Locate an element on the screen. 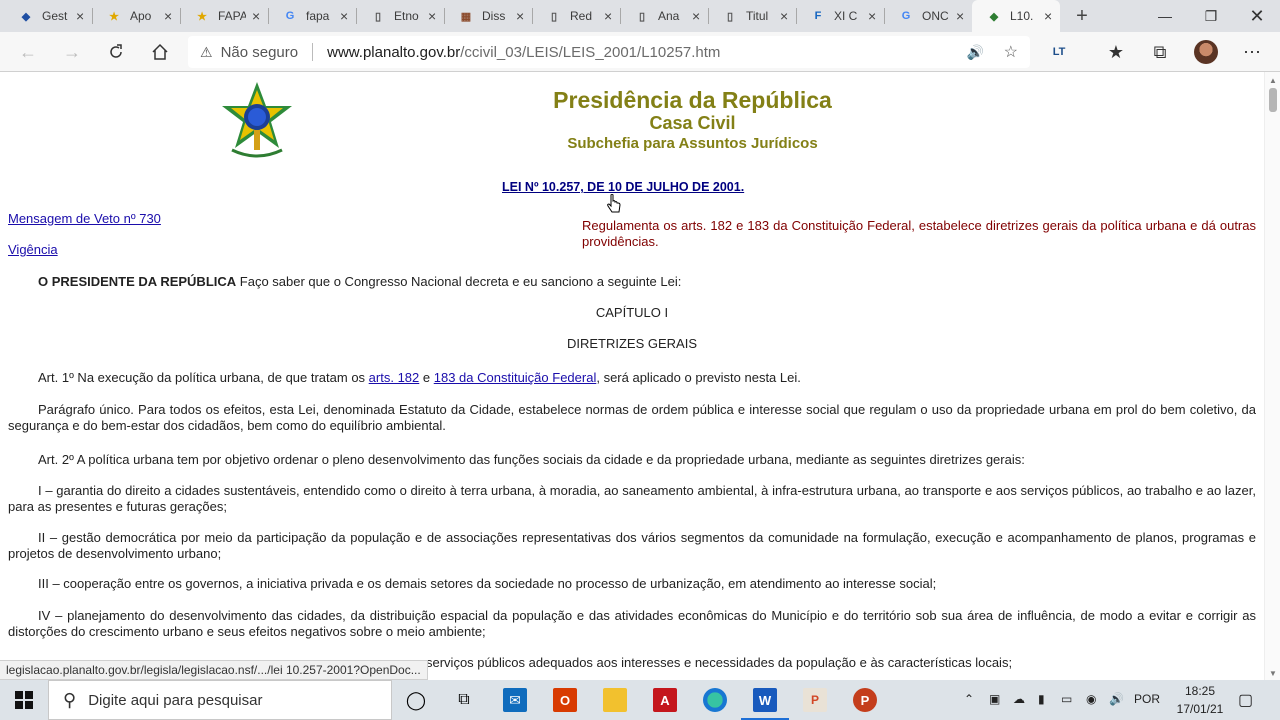  favorites-icon: ★ is located at coordinates (1116, 52).